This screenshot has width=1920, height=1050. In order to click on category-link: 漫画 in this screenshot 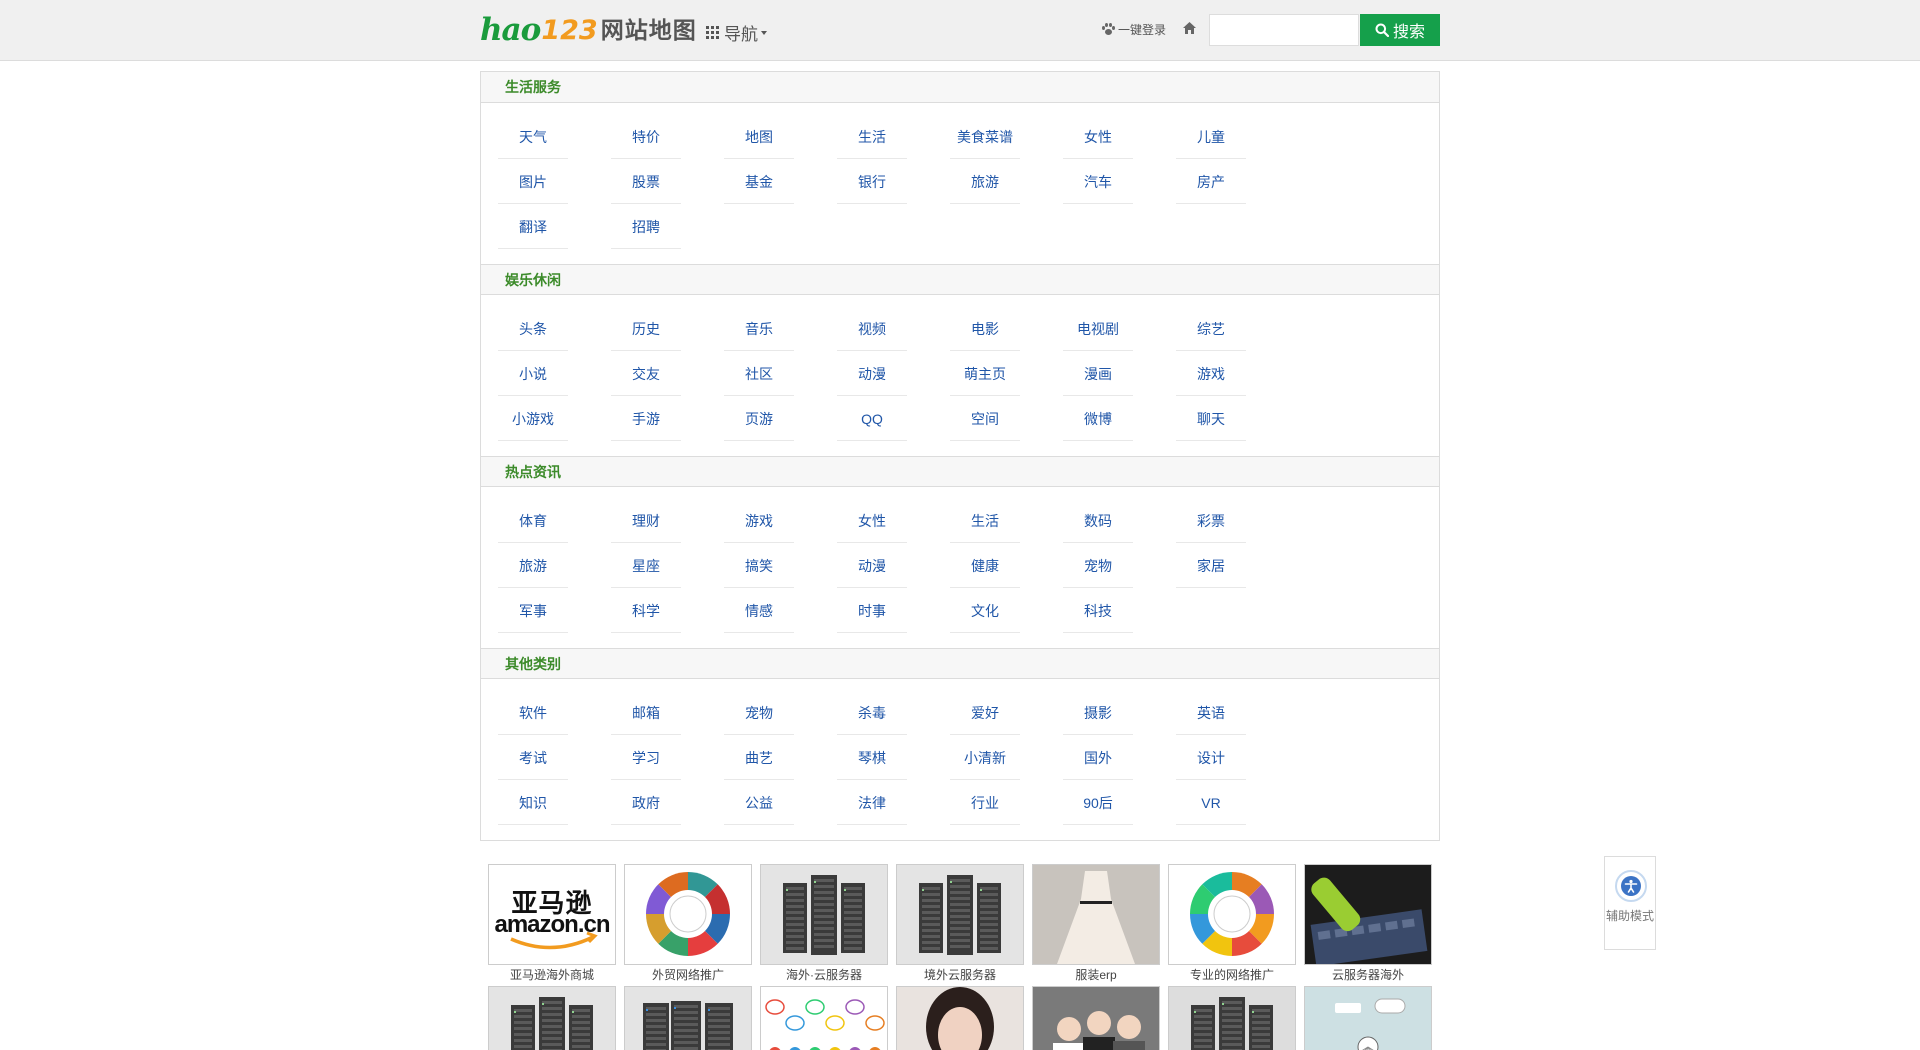, I will do `click(1098, 374)`.